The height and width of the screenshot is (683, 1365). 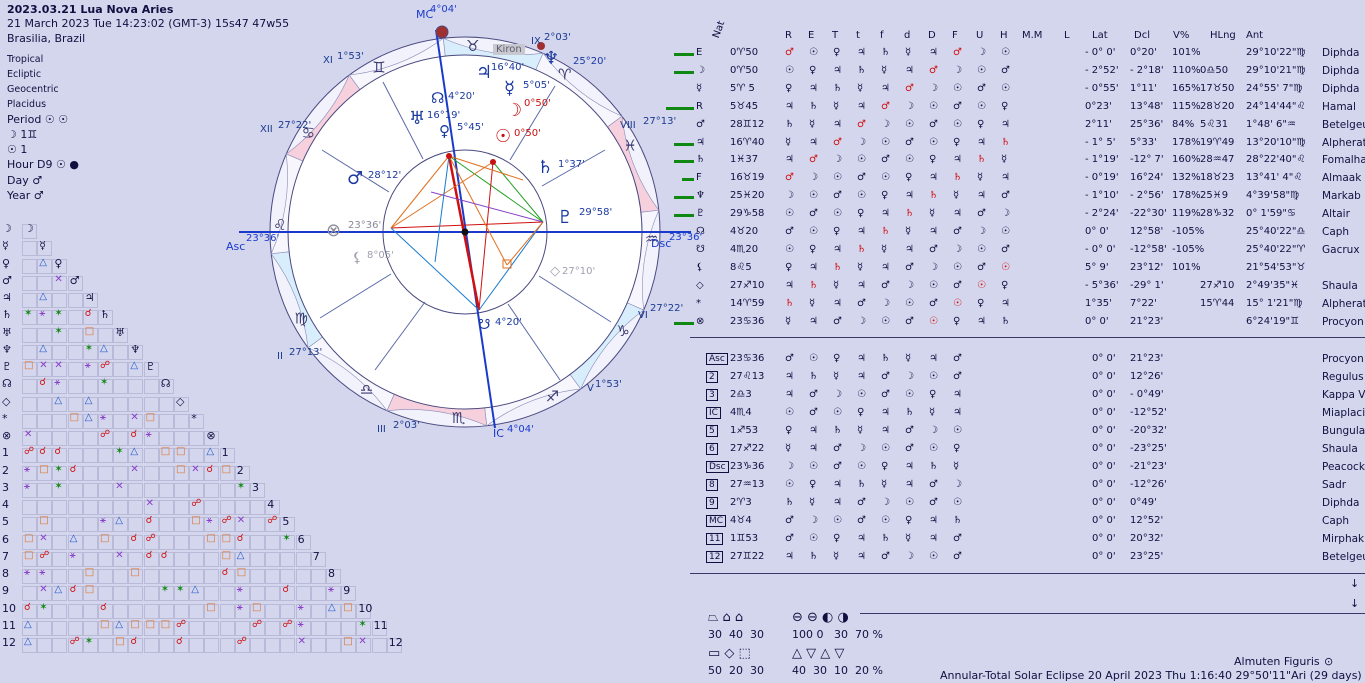 I want to click on row-declination: 21°23', so click(x=1147, y=321).